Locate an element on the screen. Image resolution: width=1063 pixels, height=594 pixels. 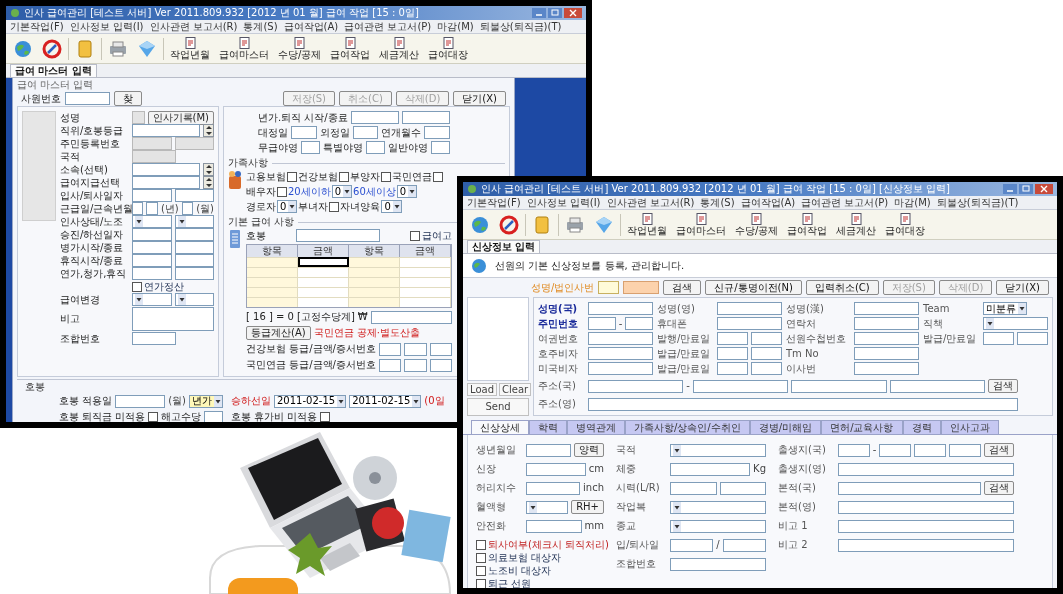
printer-icon is located at coordinates (118, 48).